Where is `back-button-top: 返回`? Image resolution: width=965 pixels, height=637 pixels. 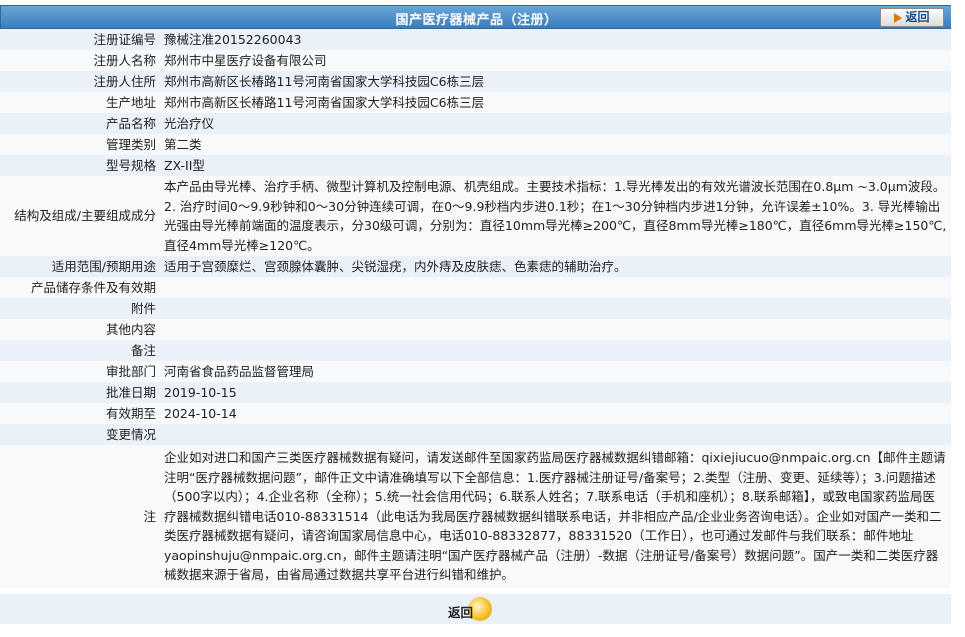 back-button-top: 返回 is located at coordinates (912, 17).